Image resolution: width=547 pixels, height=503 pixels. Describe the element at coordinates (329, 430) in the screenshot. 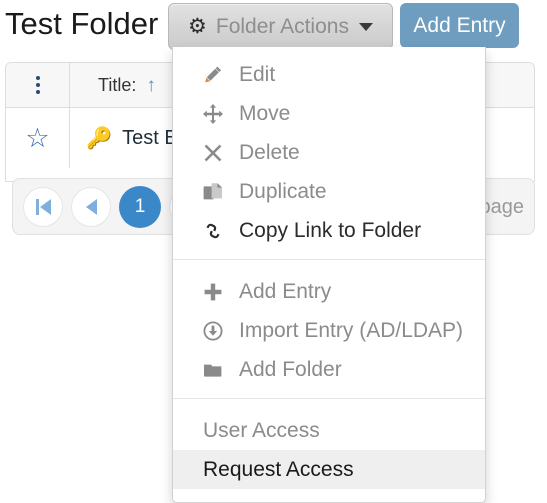

I see `menu-item-user-access: User Access` at that location.